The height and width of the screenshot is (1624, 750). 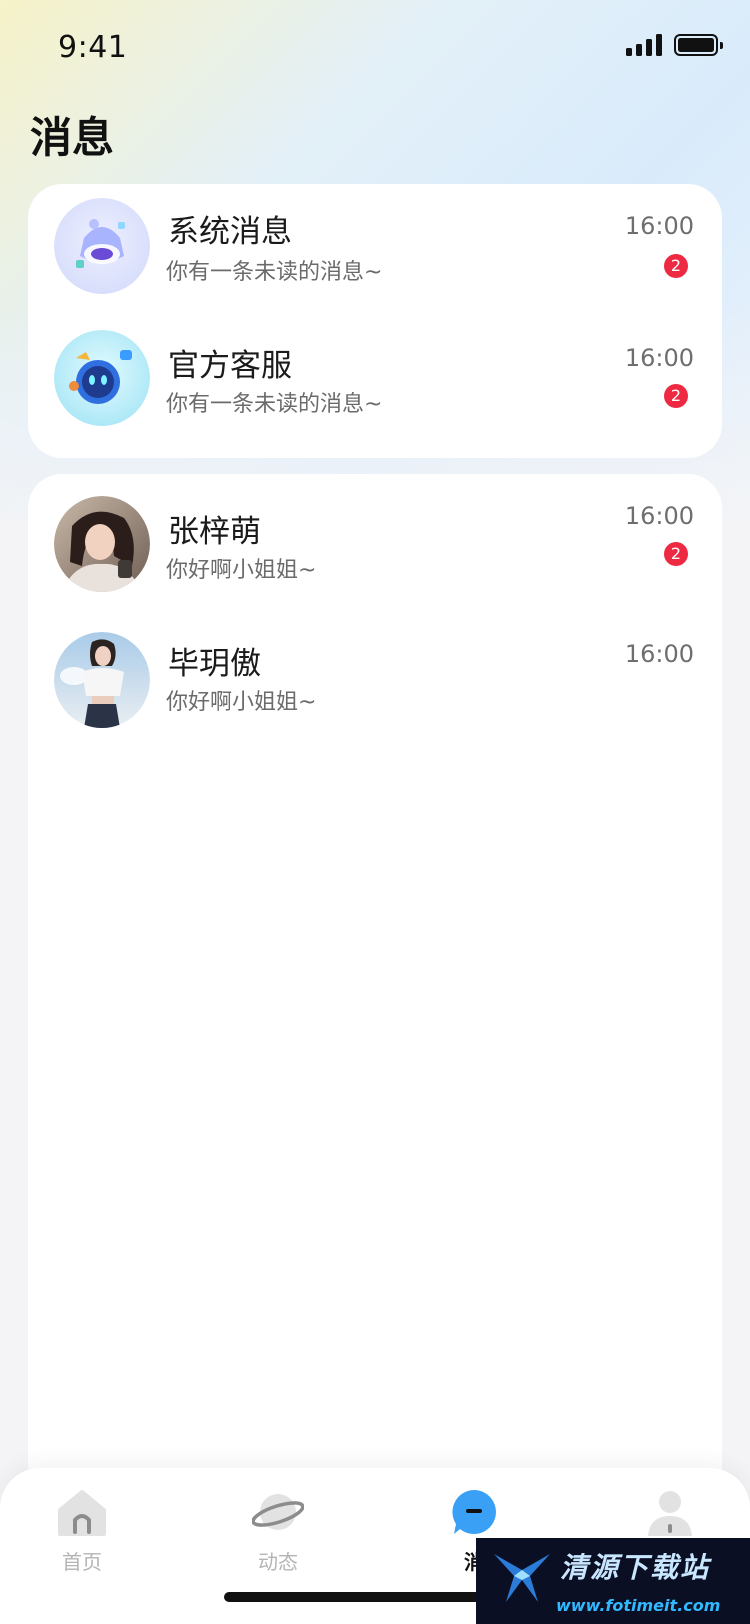 I want to click on conversation-name: 官方客服, so click(x=230, y=366).